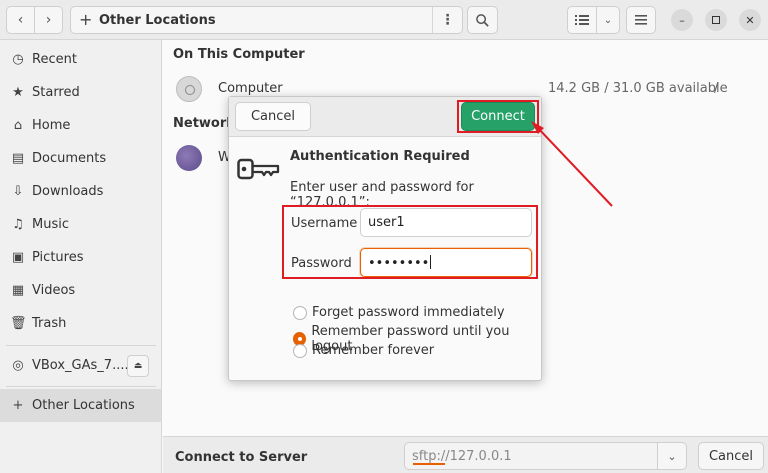  What do you see at coordinates (572, 164) in the screenshot?
I see `annotation-arrow-icon` at bounding box center [572, 164].